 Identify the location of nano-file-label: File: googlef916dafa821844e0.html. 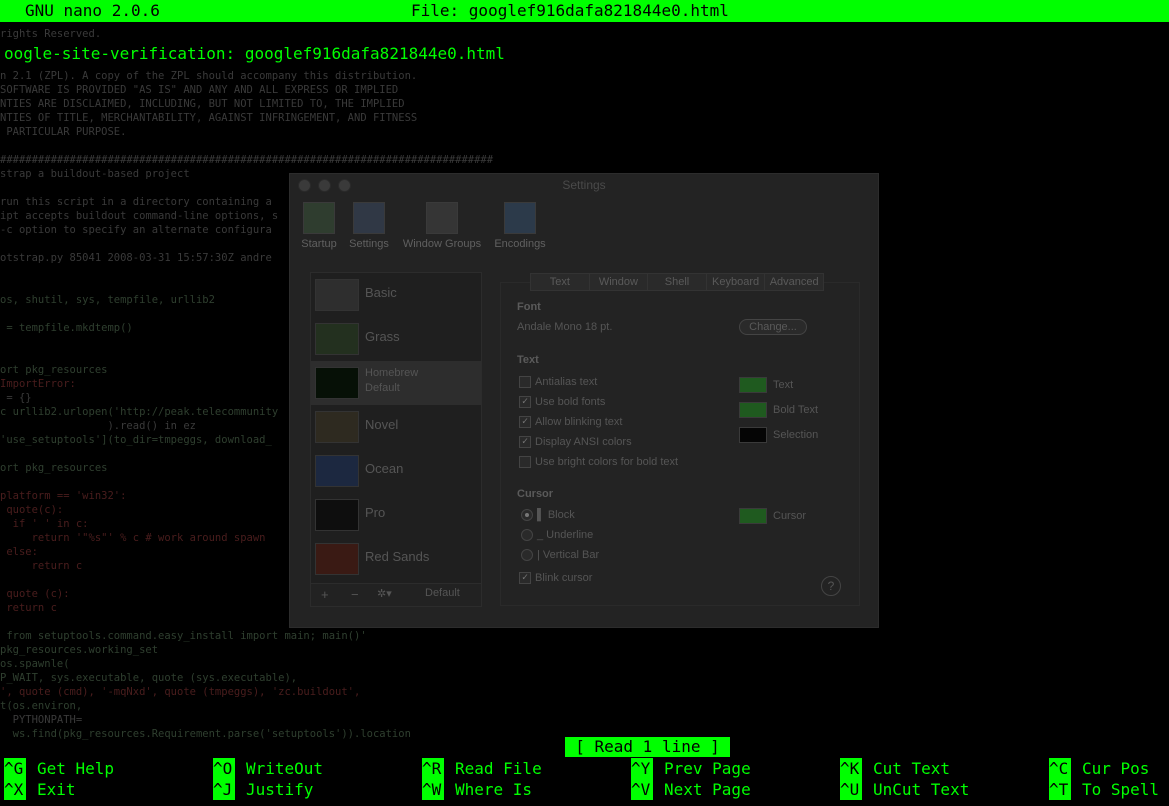
(570, 10).